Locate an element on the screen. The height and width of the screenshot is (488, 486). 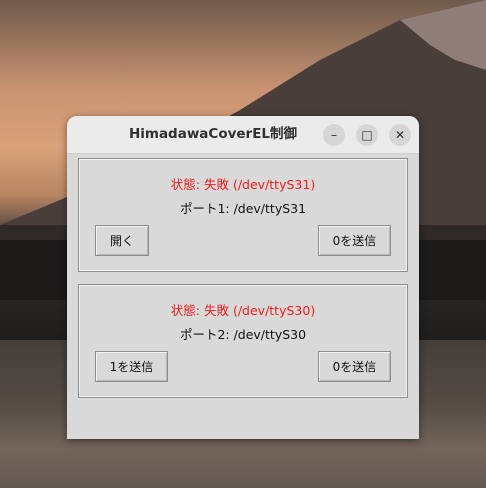
open-port-button: 開く is located at coordinates (122, 240).